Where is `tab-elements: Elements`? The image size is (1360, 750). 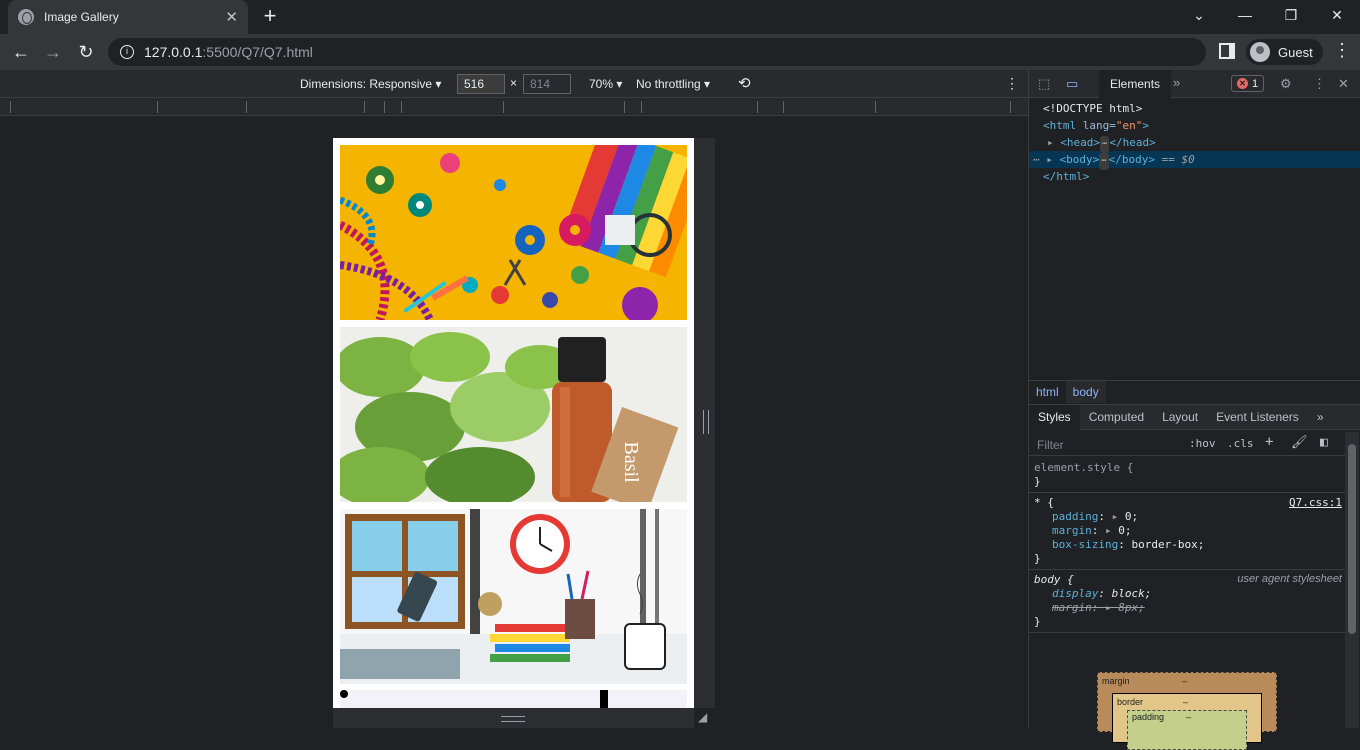
tab-elements: Elements is located at coordinates (1135, 84).